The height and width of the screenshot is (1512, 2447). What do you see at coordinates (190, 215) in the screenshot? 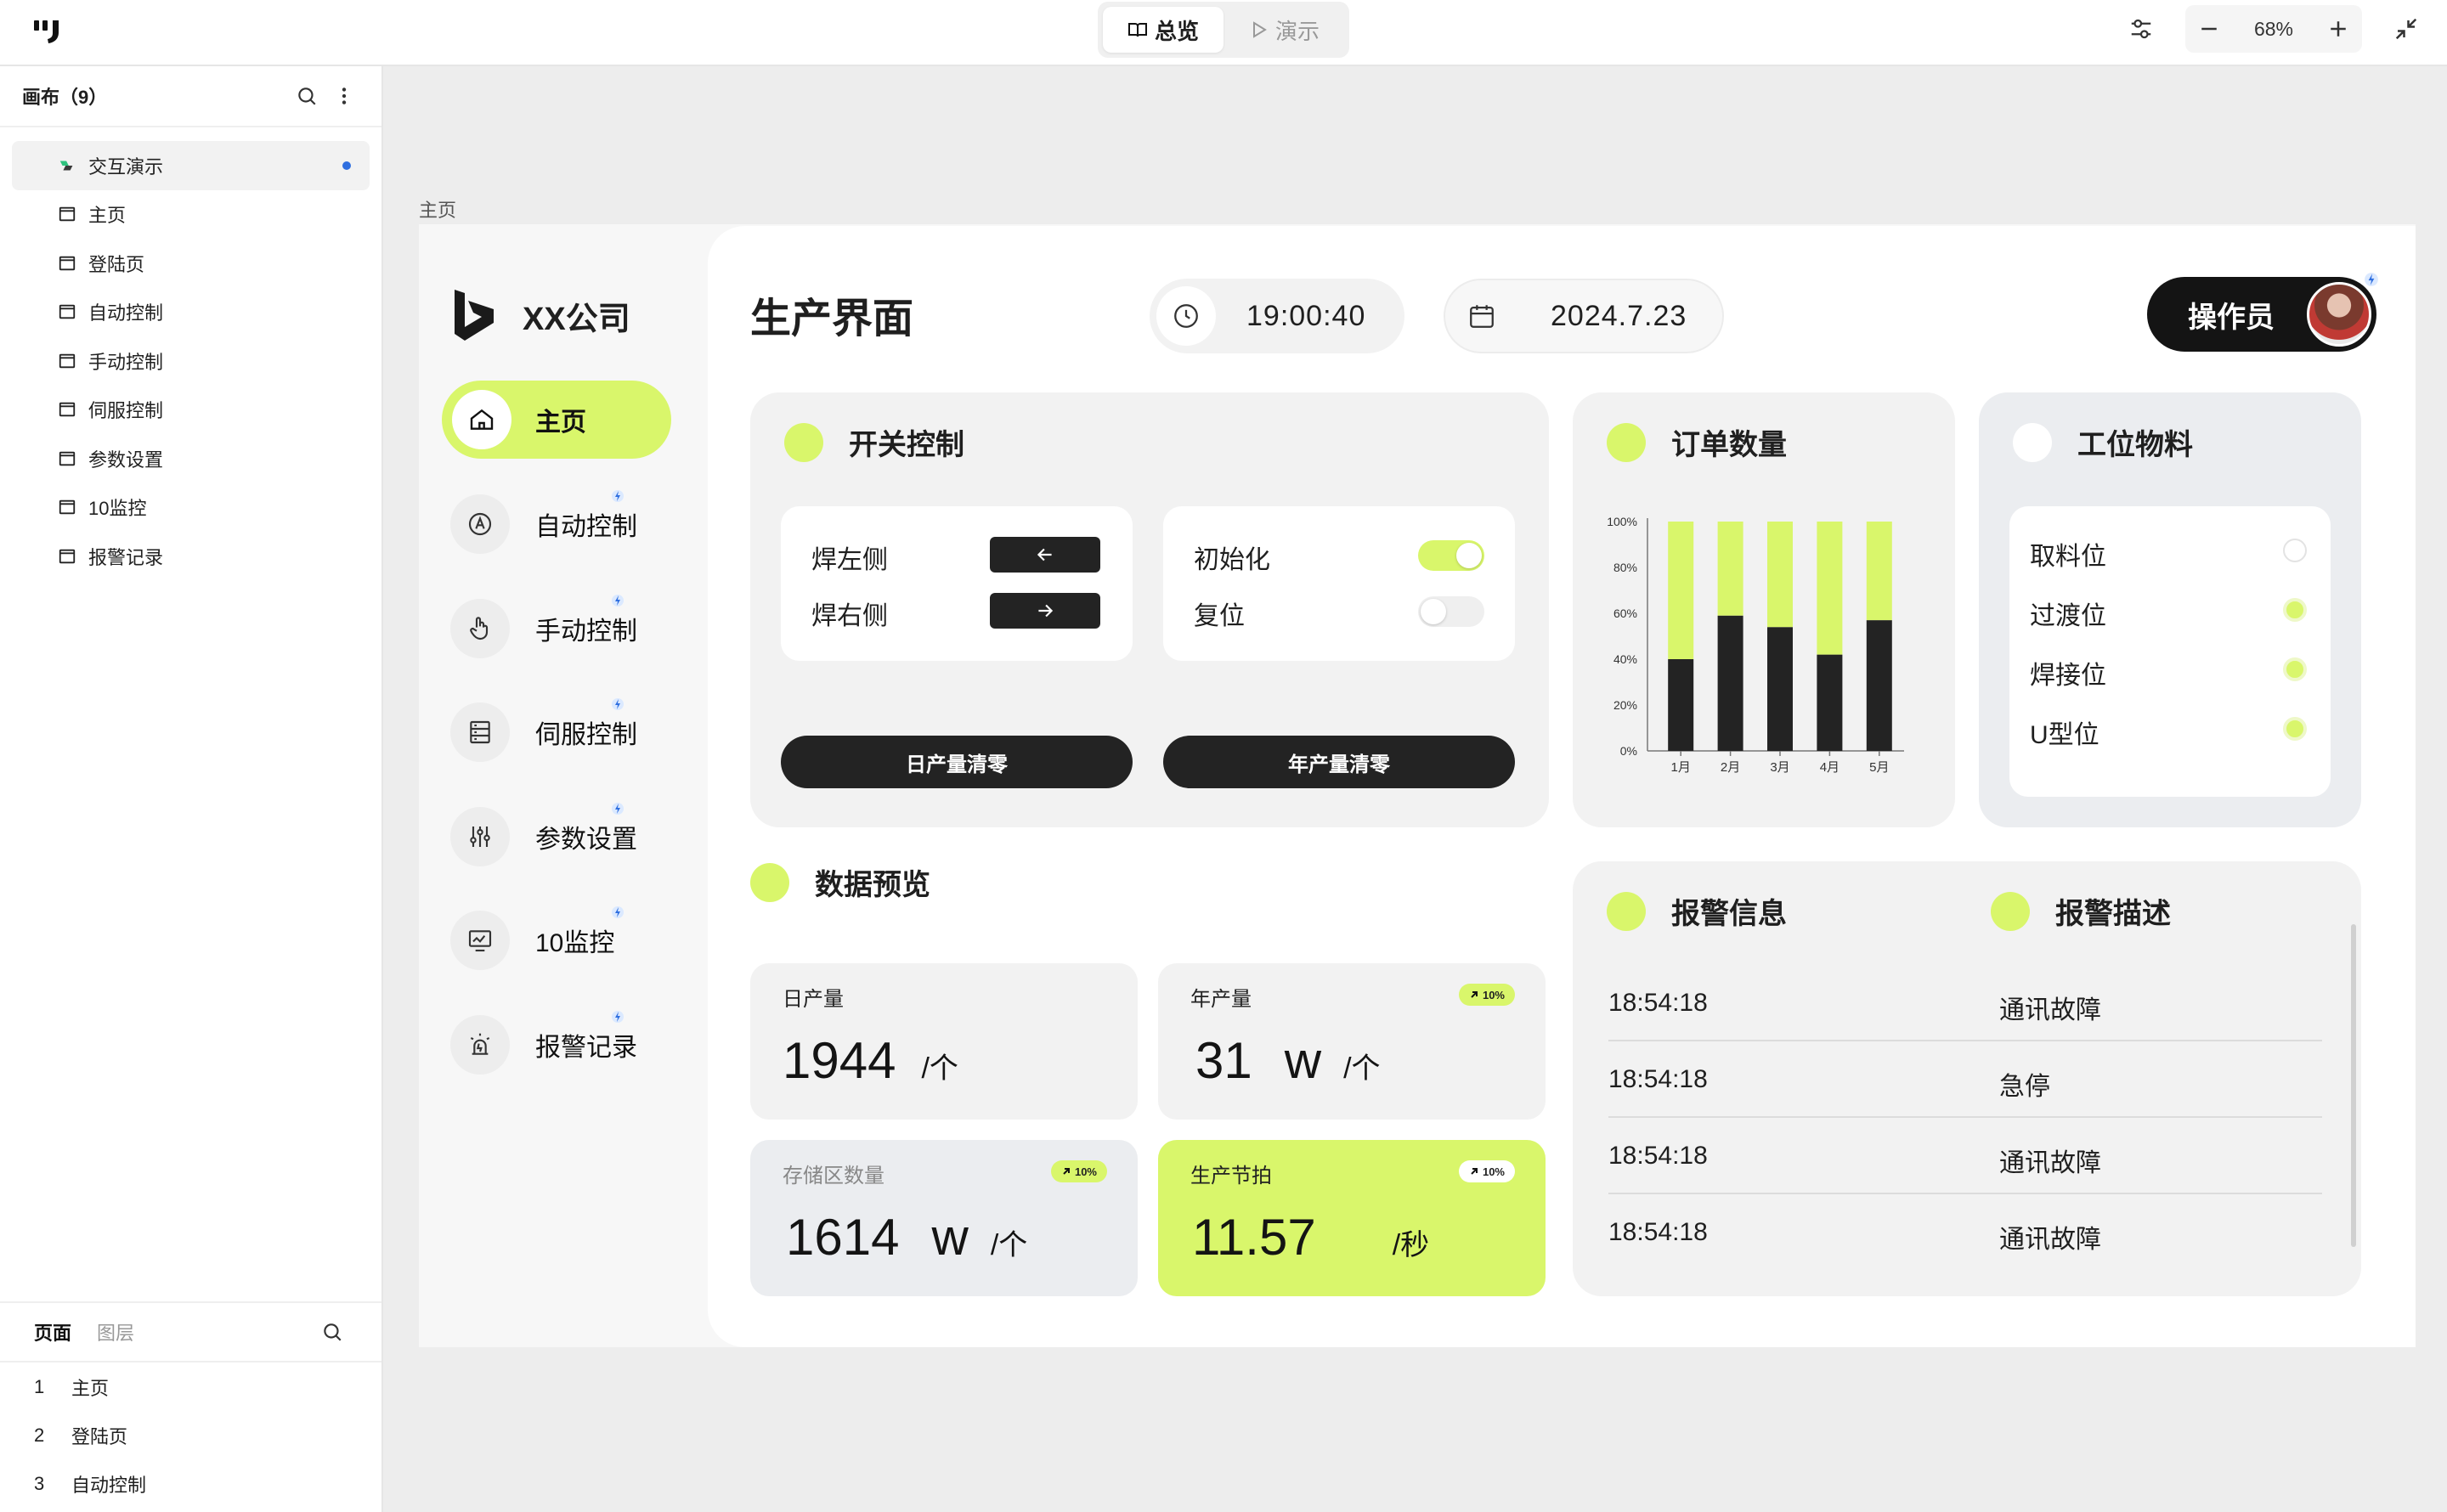
I see `tree-item-home: 主页` at bounding box center [190, 215].